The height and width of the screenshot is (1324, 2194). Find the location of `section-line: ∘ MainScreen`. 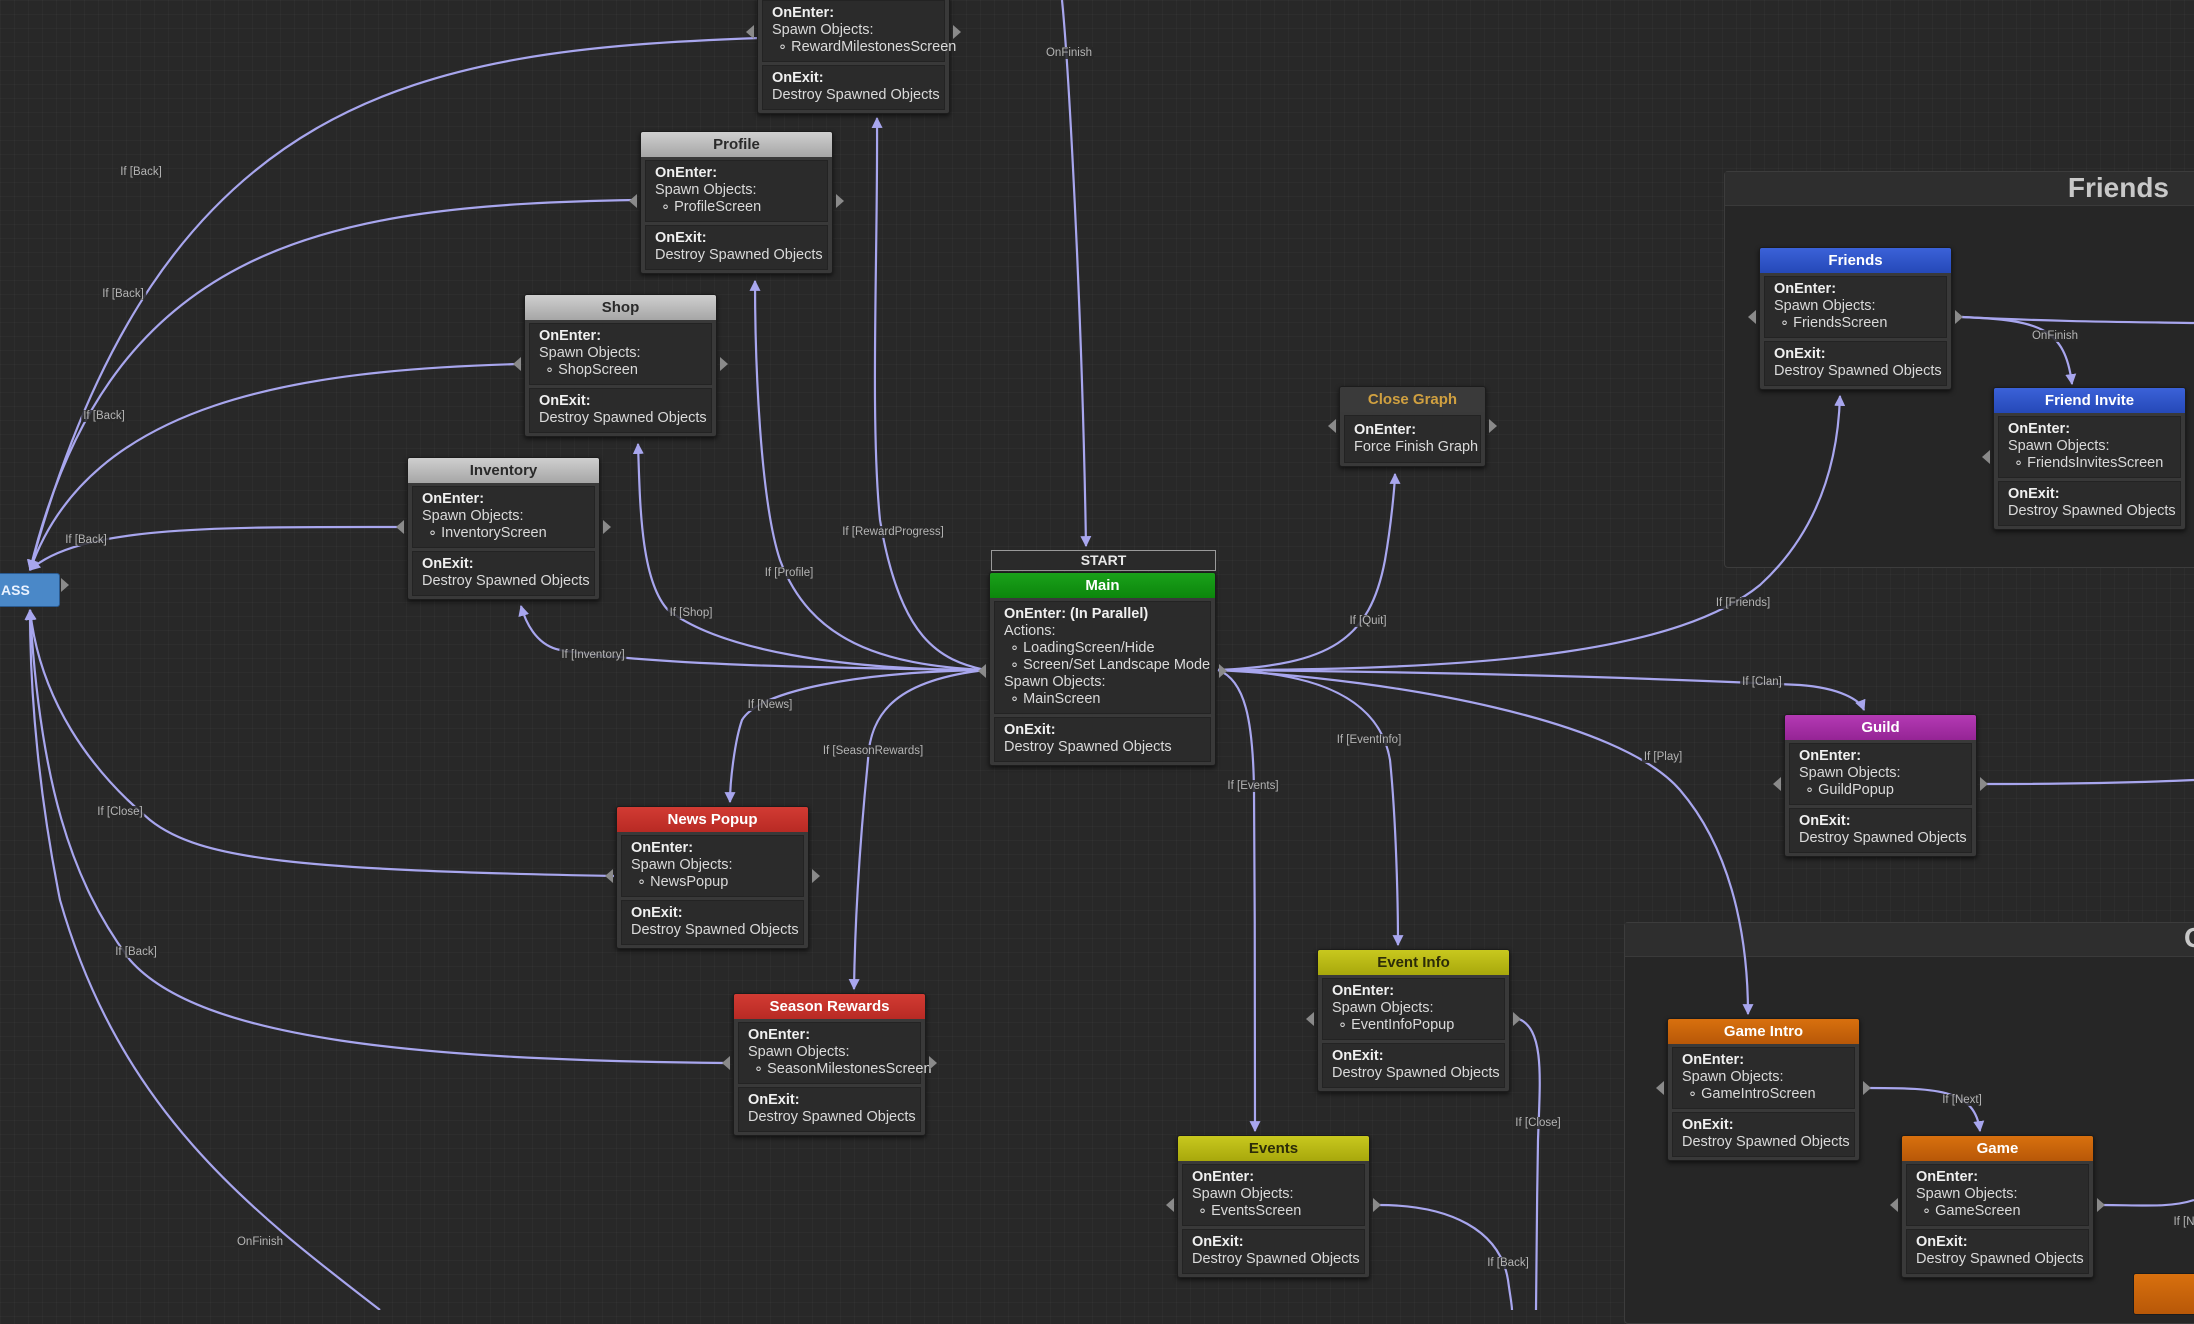

section-line: ∘ MainScreen is located at coordinates (1055, 699).